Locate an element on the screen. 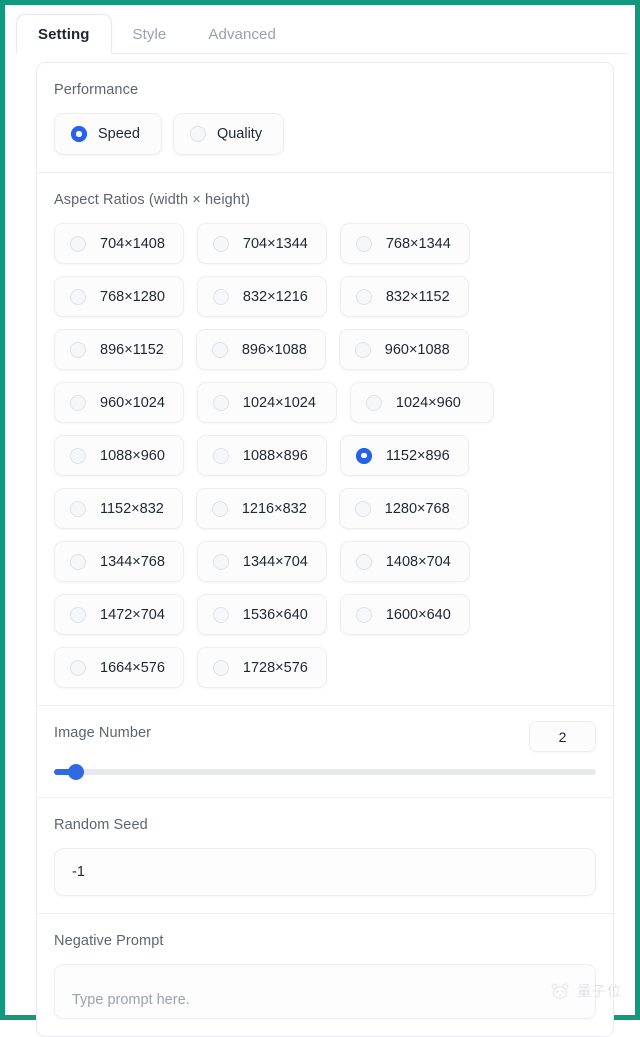  aspect-ratio-option-label: 768×1280 is located at coordinates (132, 296).